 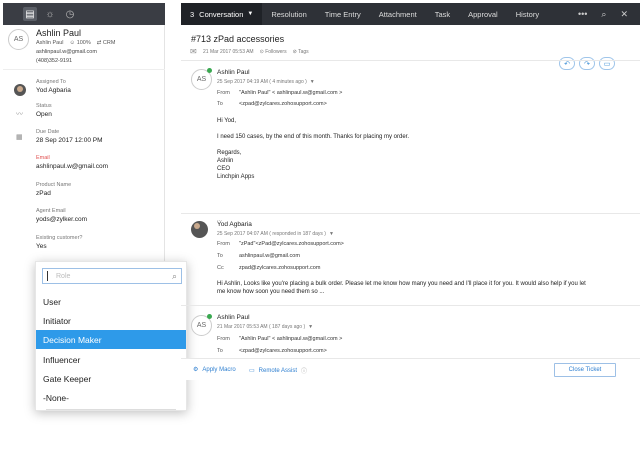 What do you see at coordinates (83, 43) in the screenshot?
I see `happiness-score: 100%` at bounding box center [83, 43].